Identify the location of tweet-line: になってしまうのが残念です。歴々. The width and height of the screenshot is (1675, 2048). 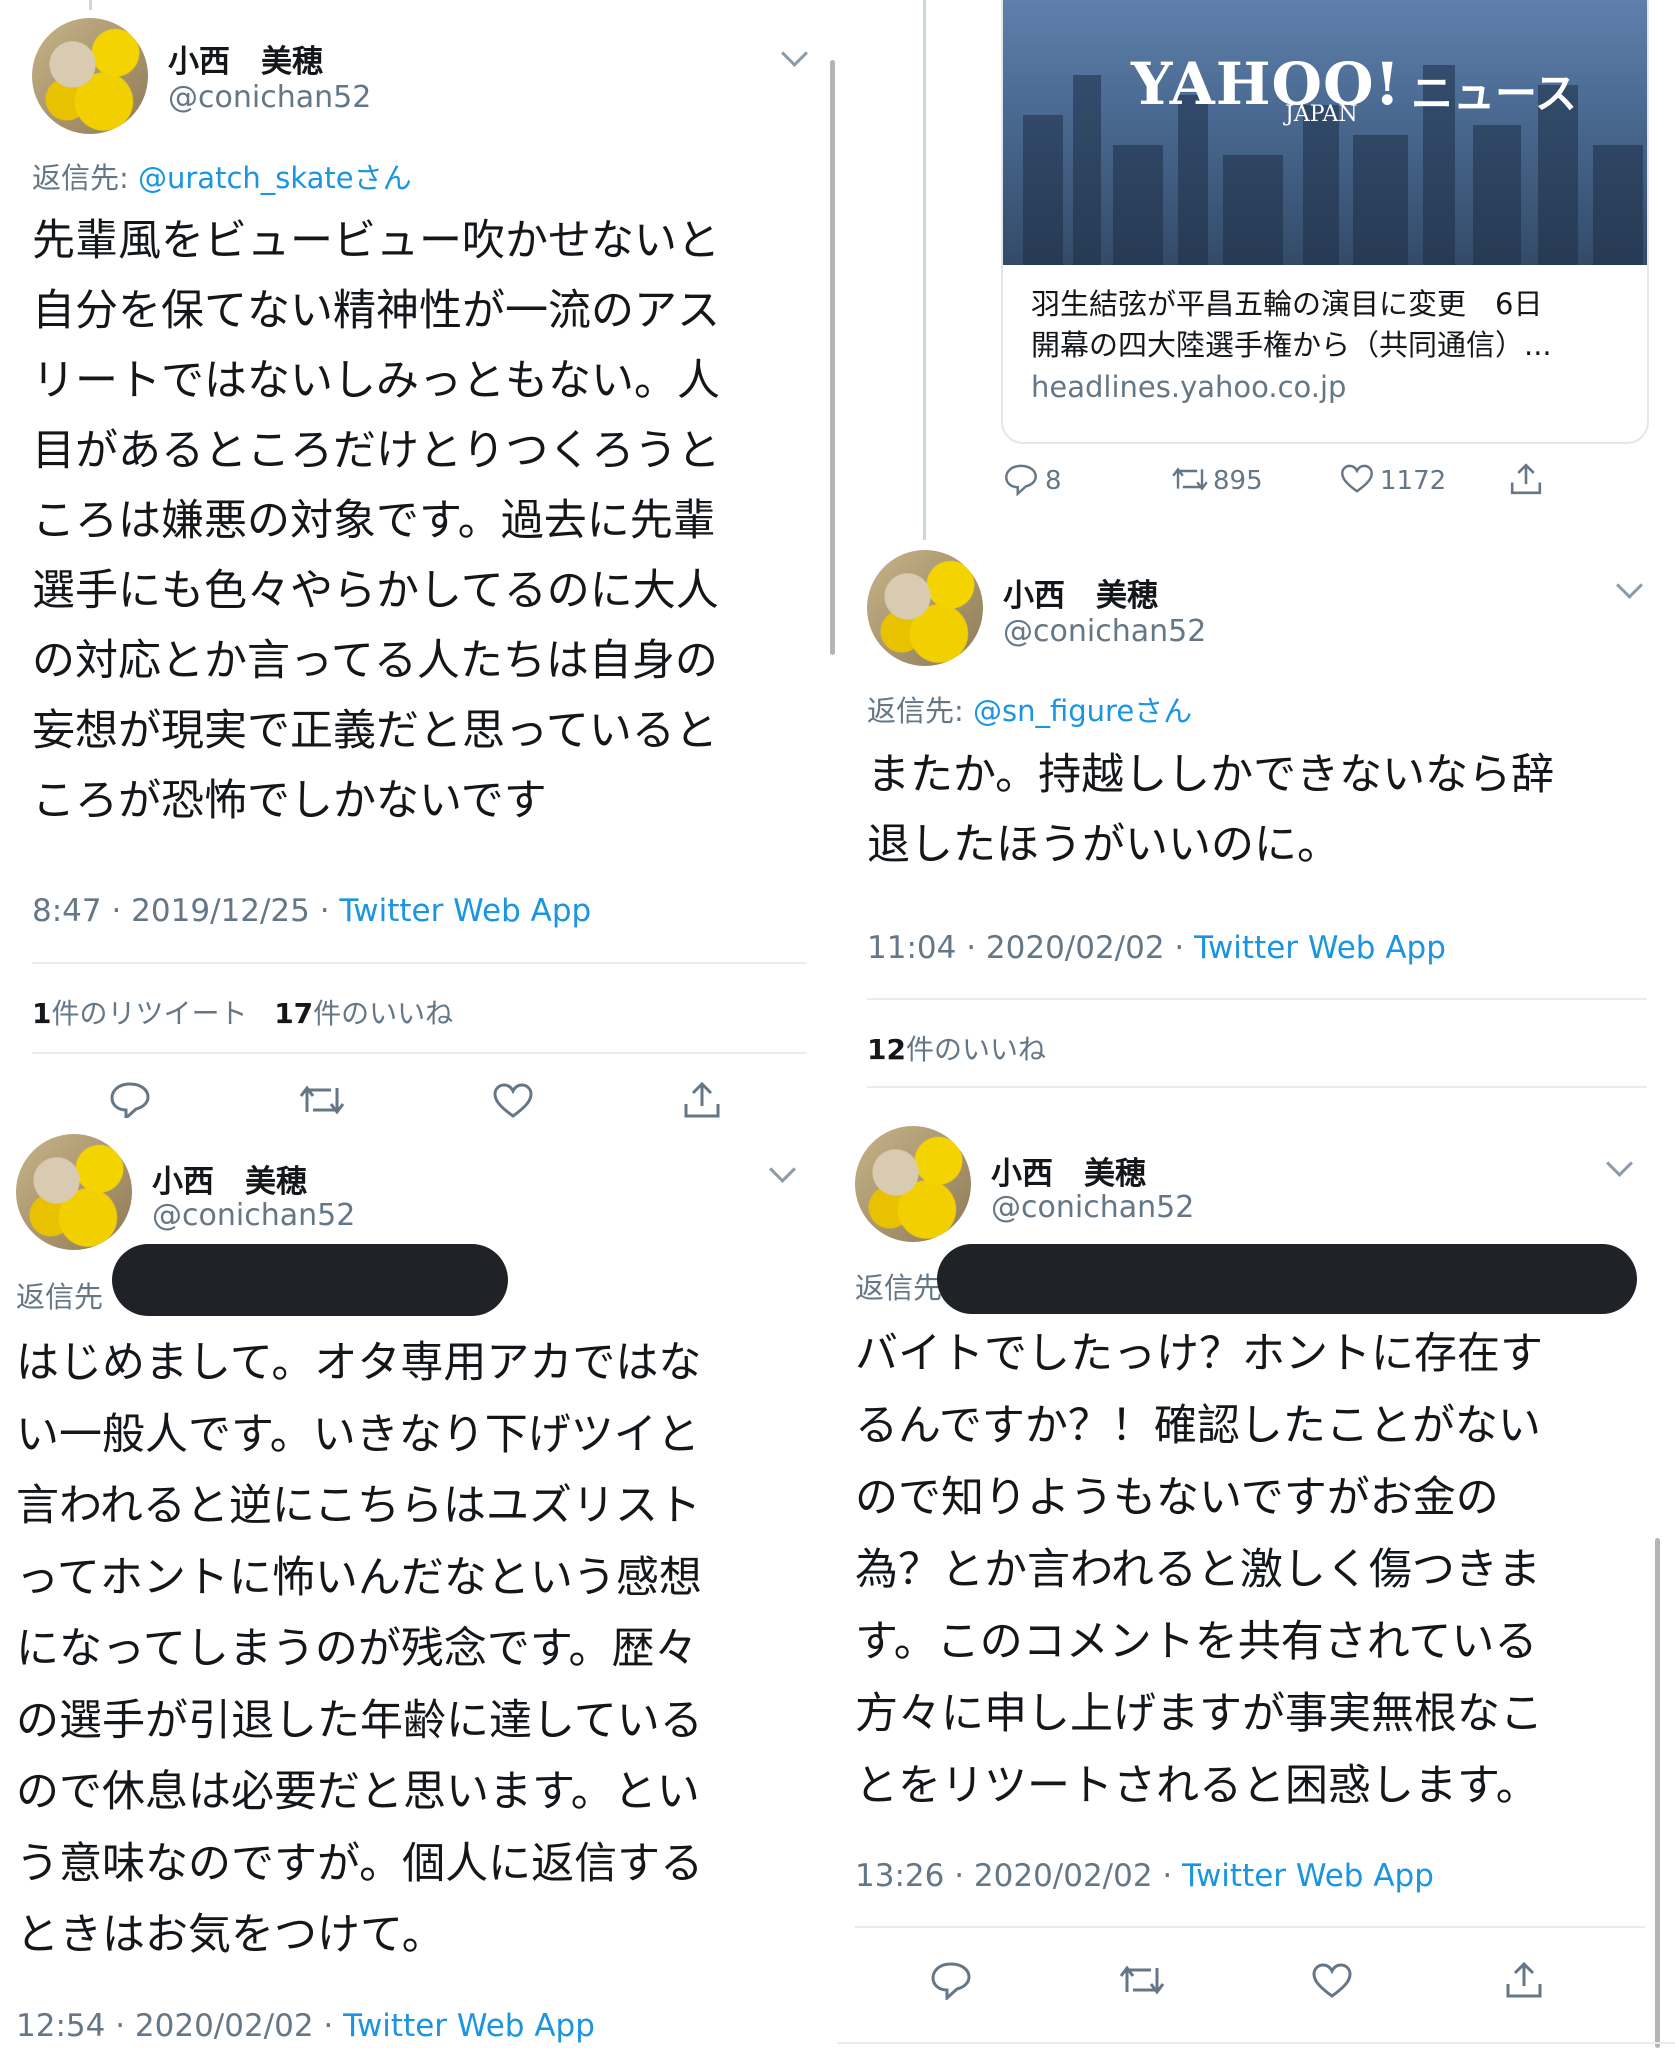
(357, 1649).